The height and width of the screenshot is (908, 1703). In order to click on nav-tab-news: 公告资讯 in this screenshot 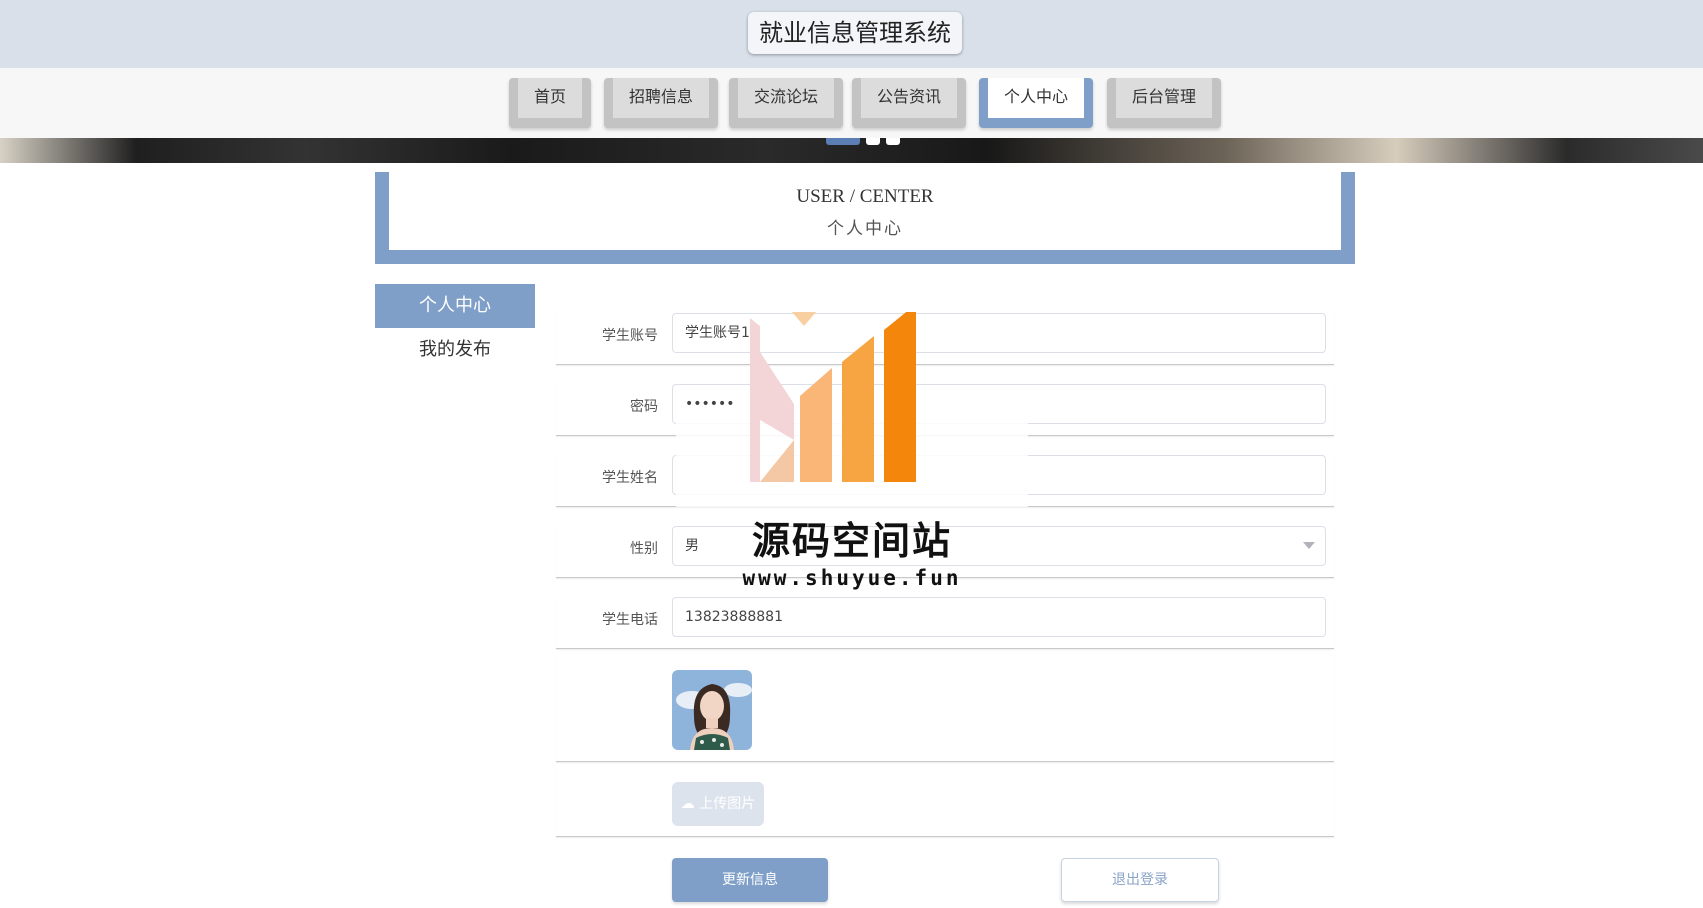, I will do `click(909, 103)`.